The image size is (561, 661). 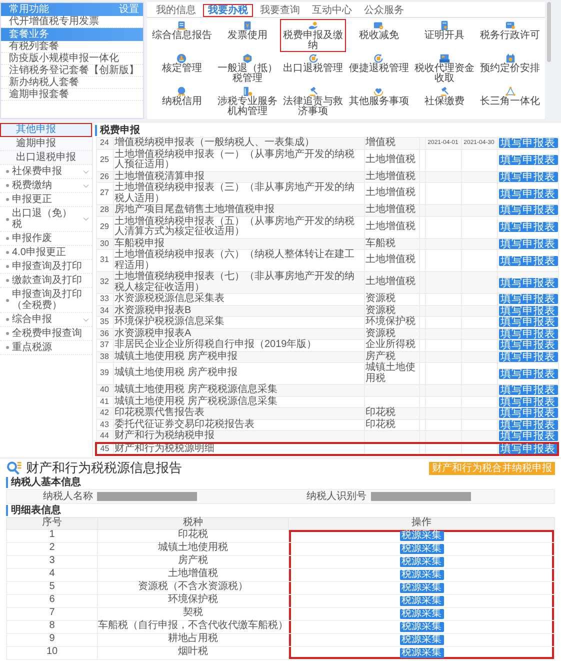 I want to click on service-tile: 其他服务事项, so click(x=379, y=101).